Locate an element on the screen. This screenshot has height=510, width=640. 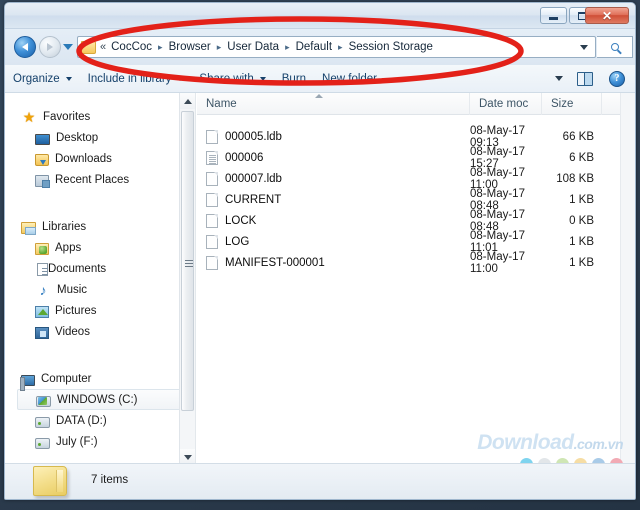
scrollbar-thumb is located at coordinates (187, 261).